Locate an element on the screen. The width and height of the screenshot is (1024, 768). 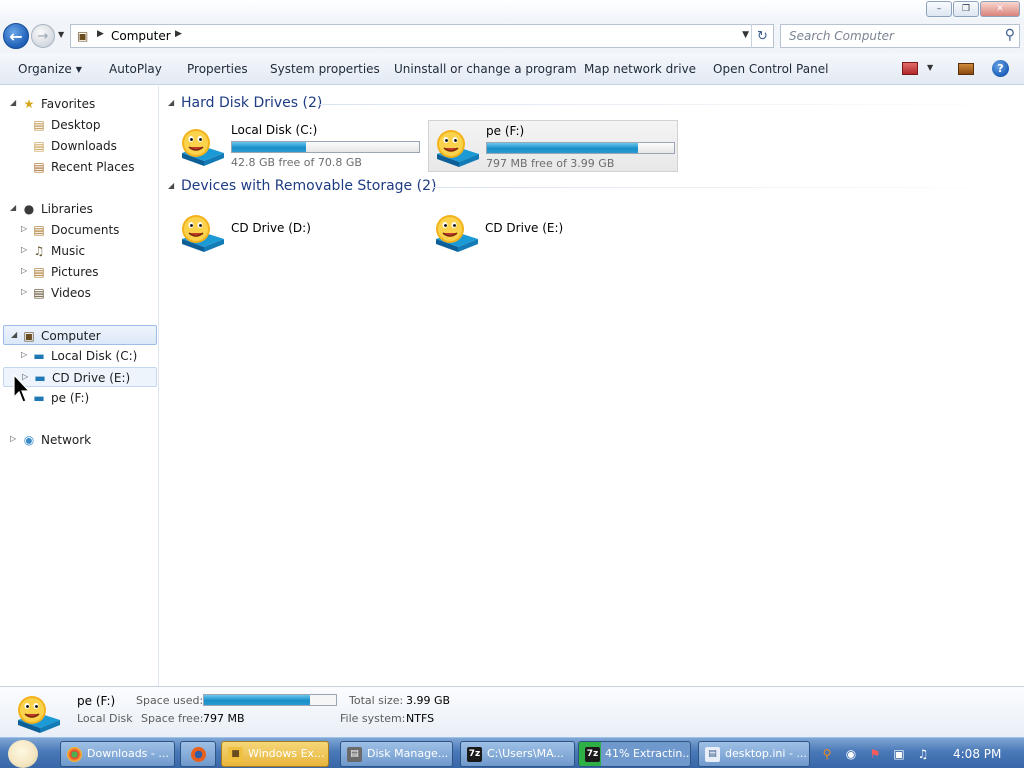
autoplay-button: AutoPlay is located at coordinates (135, 69).